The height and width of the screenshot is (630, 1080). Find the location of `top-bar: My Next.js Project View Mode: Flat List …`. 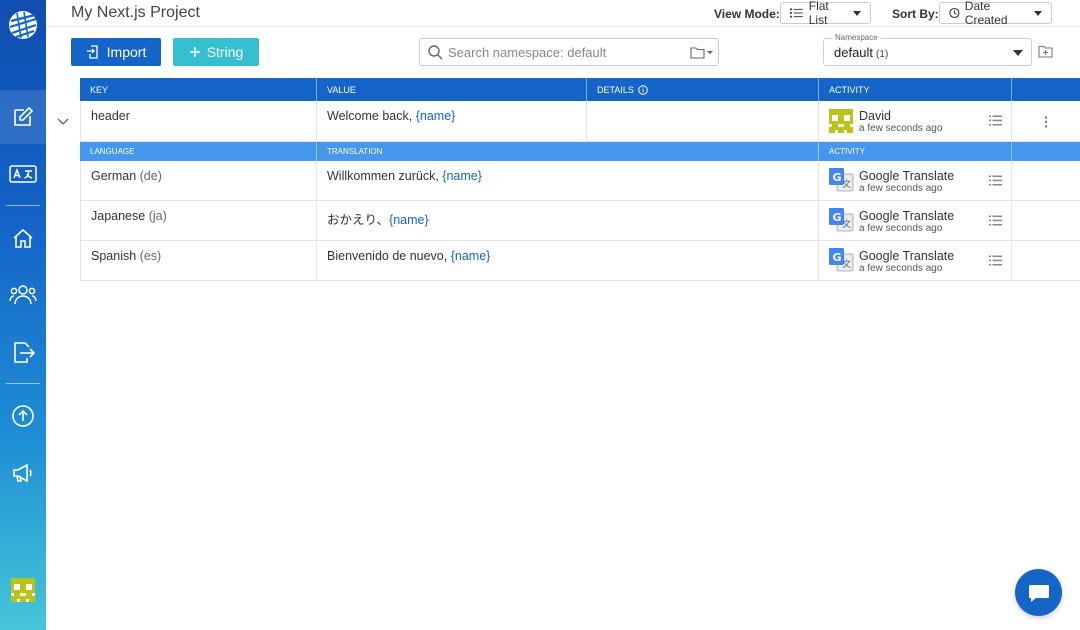

top-bar: My Next.js Project View Mode: Flat List … is located at coordinates (563, 13).